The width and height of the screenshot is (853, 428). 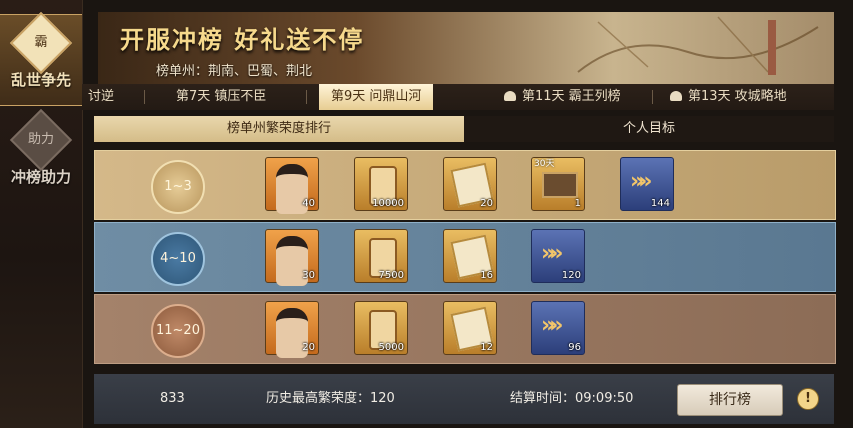 I want to click on tab-prosperity-ranking: 榜单州繁荣度排行, so click(x=279, y=129).